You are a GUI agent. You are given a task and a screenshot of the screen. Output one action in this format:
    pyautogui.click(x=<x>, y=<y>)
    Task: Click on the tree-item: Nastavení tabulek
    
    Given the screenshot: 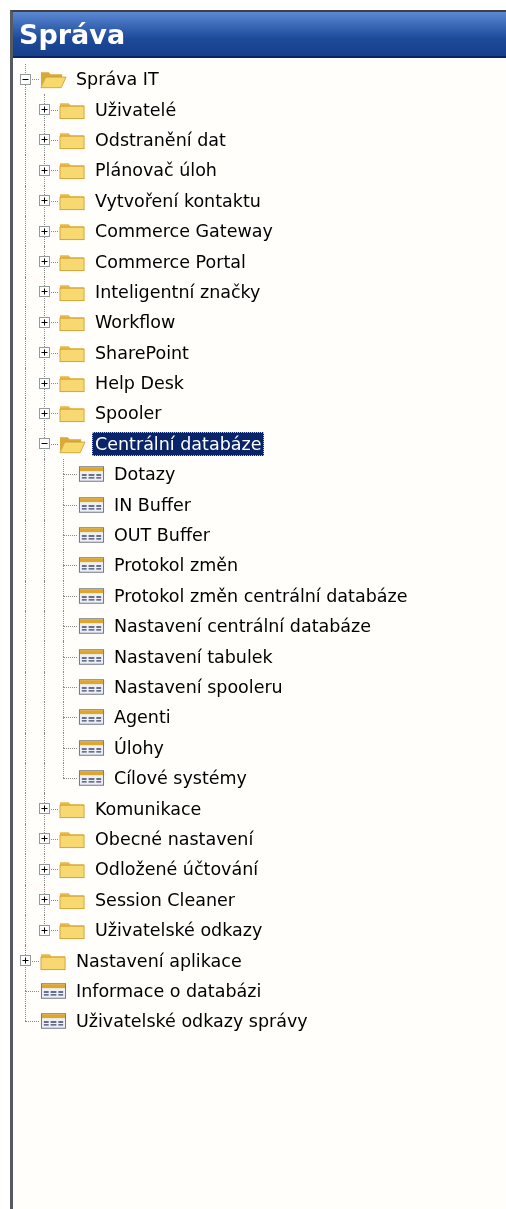 What is the action you would take?
    pyautogui.click(x=193, y=656)
    